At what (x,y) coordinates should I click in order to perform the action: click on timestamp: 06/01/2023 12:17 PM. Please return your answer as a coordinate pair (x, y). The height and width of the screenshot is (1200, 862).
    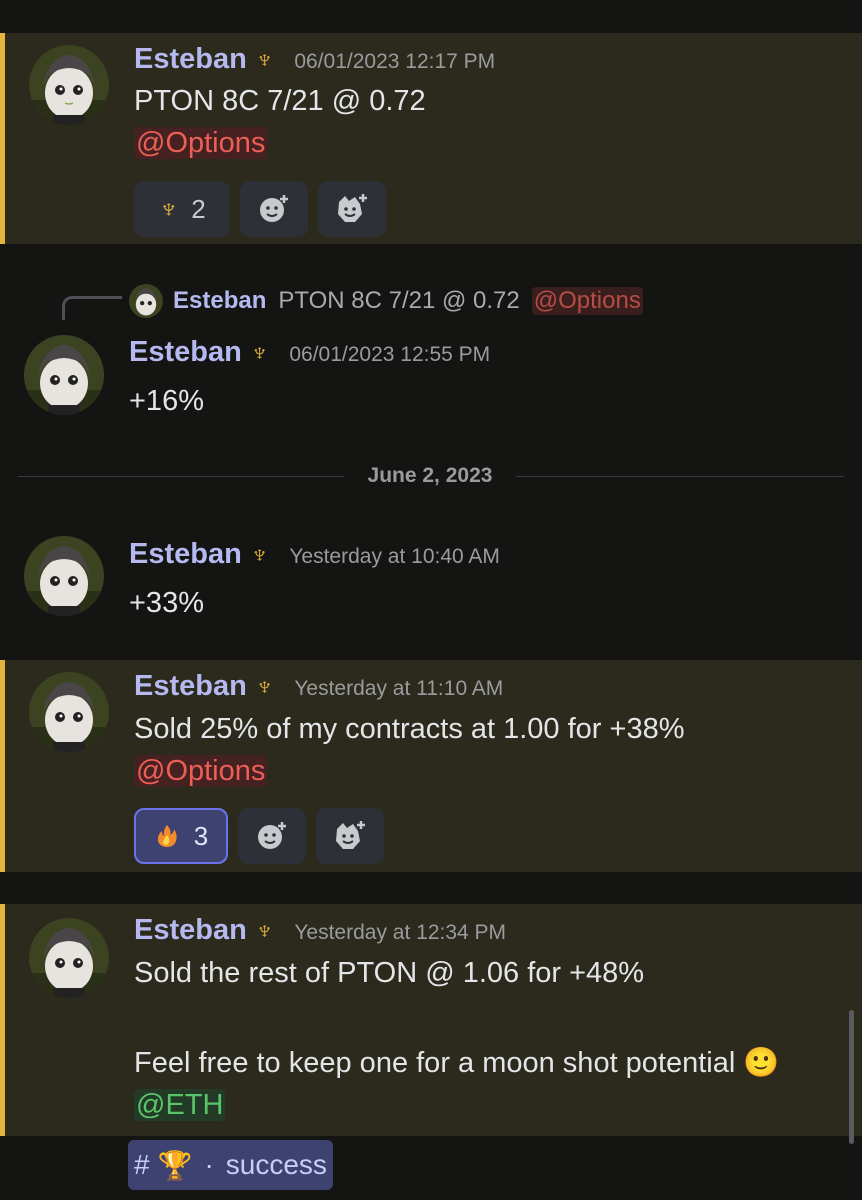
    Looking at the image, I should click on (394, 62).